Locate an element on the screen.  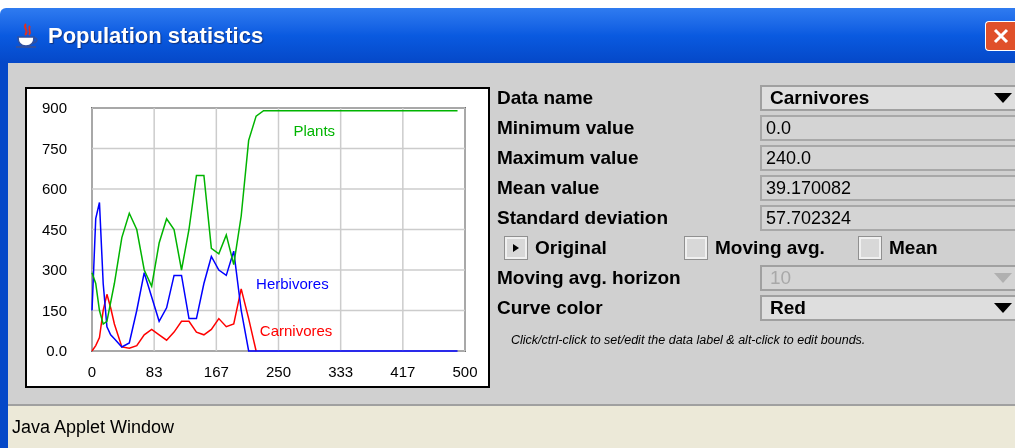
checkbox: Moving avg. is located at coordinates (772, 248).